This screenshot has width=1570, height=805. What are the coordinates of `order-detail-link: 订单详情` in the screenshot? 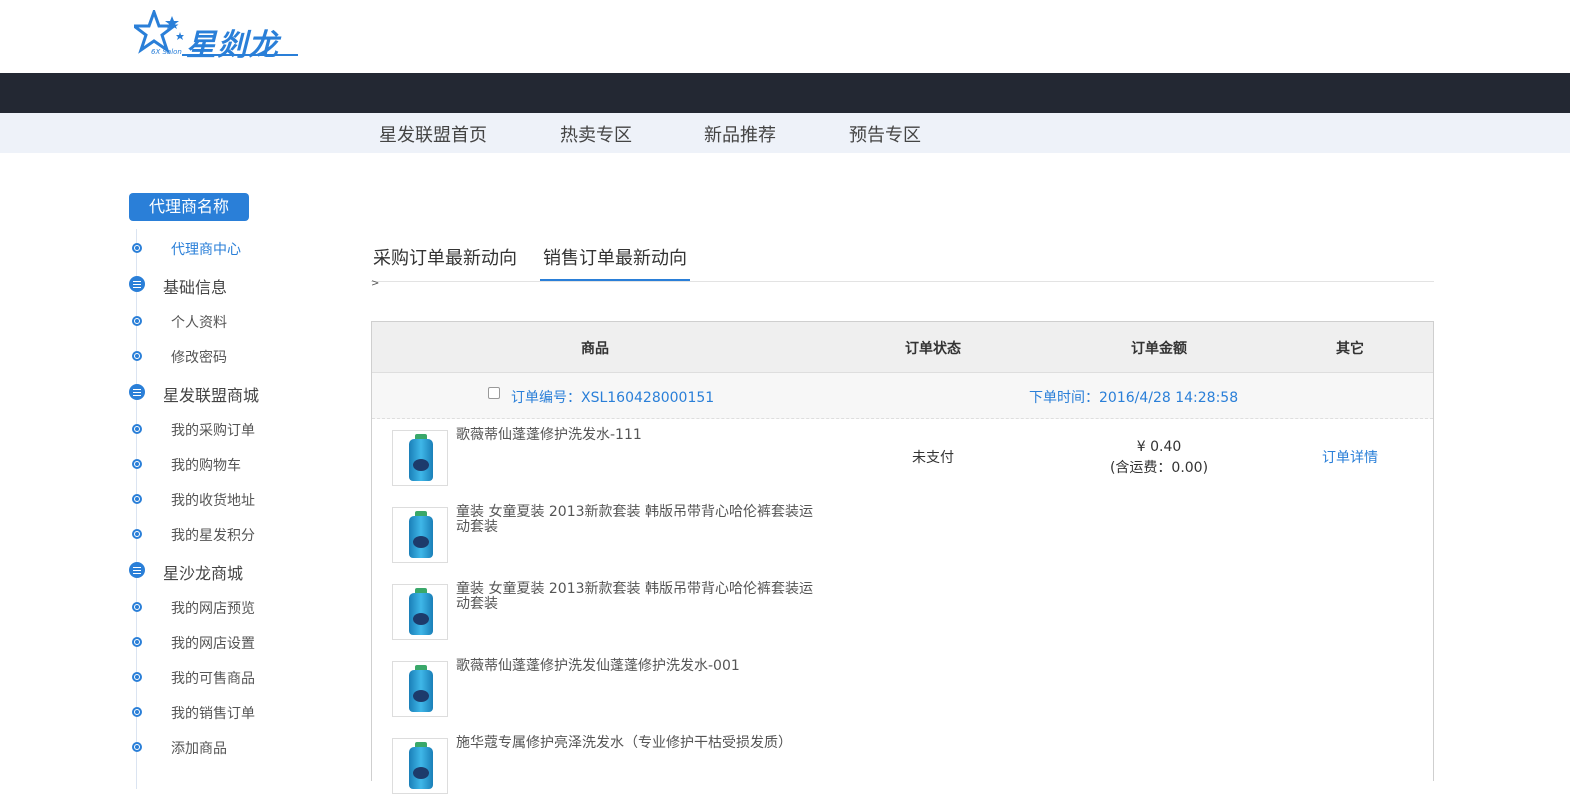 It's located at (1350, 457).